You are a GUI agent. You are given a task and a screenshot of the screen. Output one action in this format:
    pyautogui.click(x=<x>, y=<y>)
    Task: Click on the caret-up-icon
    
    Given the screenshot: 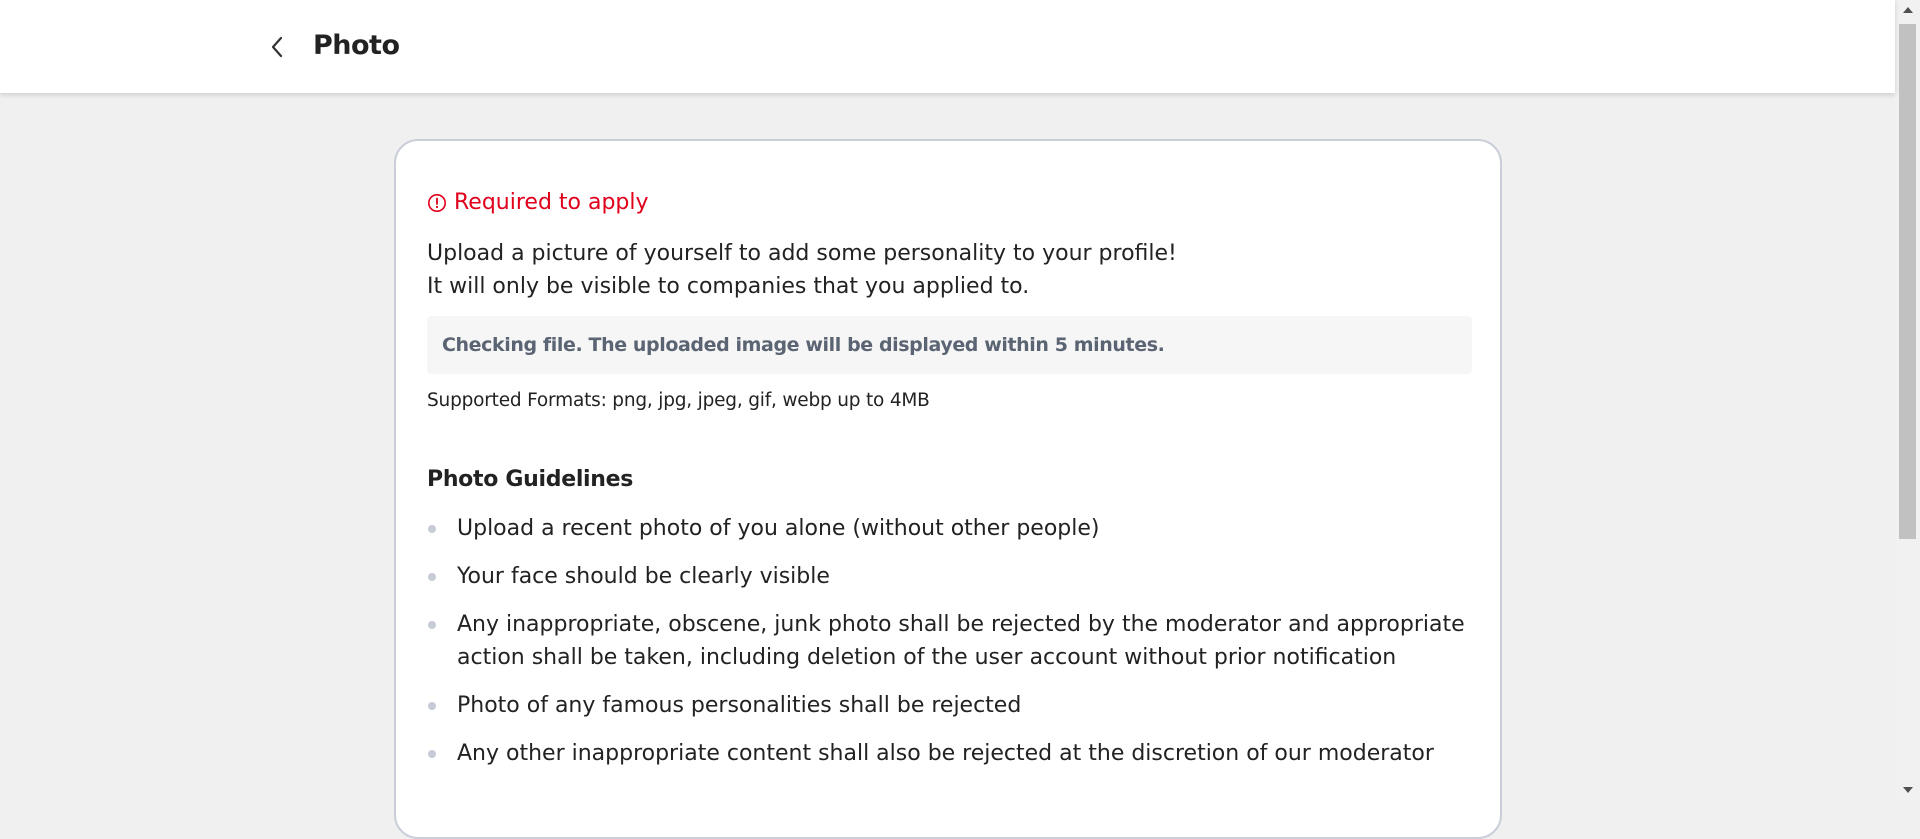 What is the action you would take?
    pyautogui.click(x=1907, y=10)
    